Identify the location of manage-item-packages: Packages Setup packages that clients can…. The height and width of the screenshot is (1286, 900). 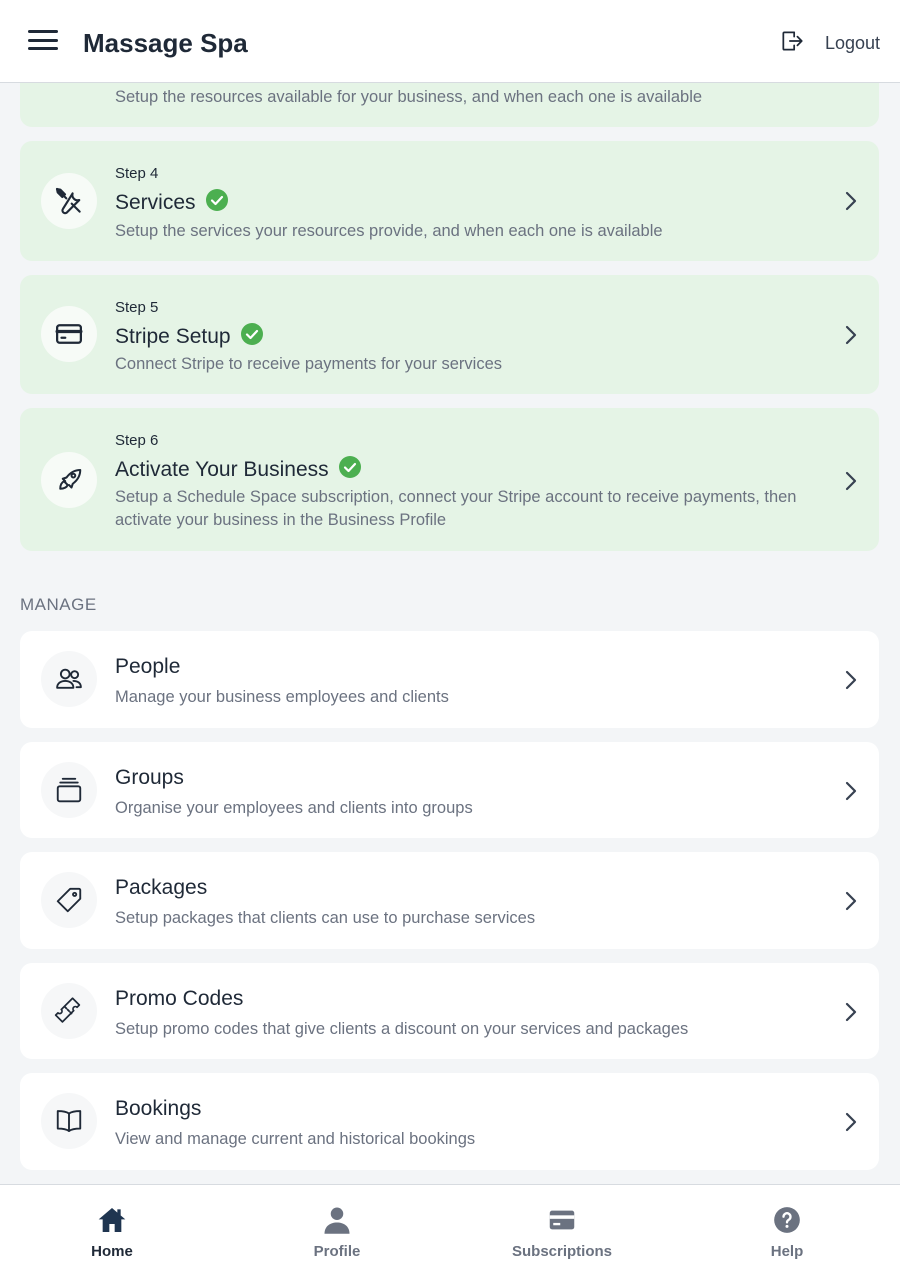
(449, 900).